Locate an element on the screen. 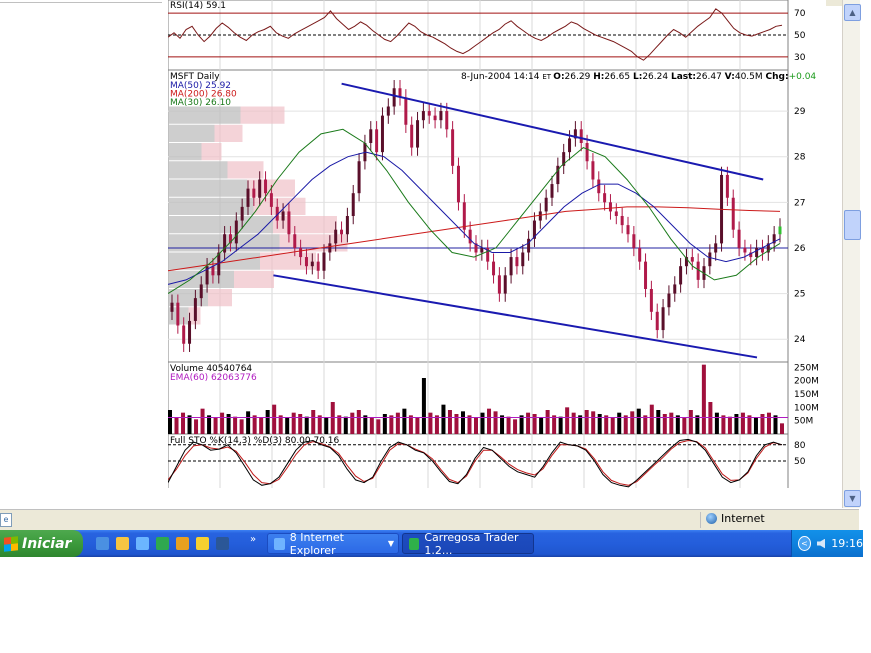  word-icon is located at coordinates (222, 543).